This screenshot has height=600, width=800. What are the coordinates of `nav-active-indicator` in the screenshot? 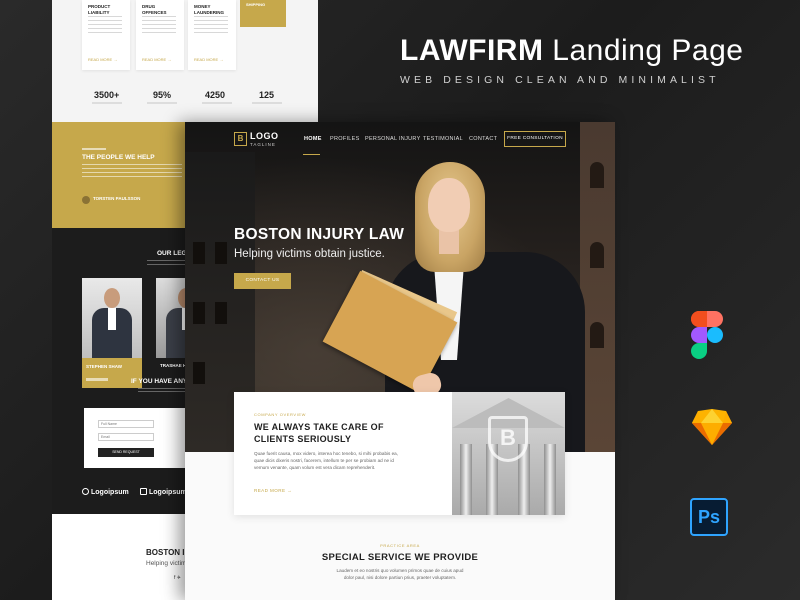 It's located at (311, 154).